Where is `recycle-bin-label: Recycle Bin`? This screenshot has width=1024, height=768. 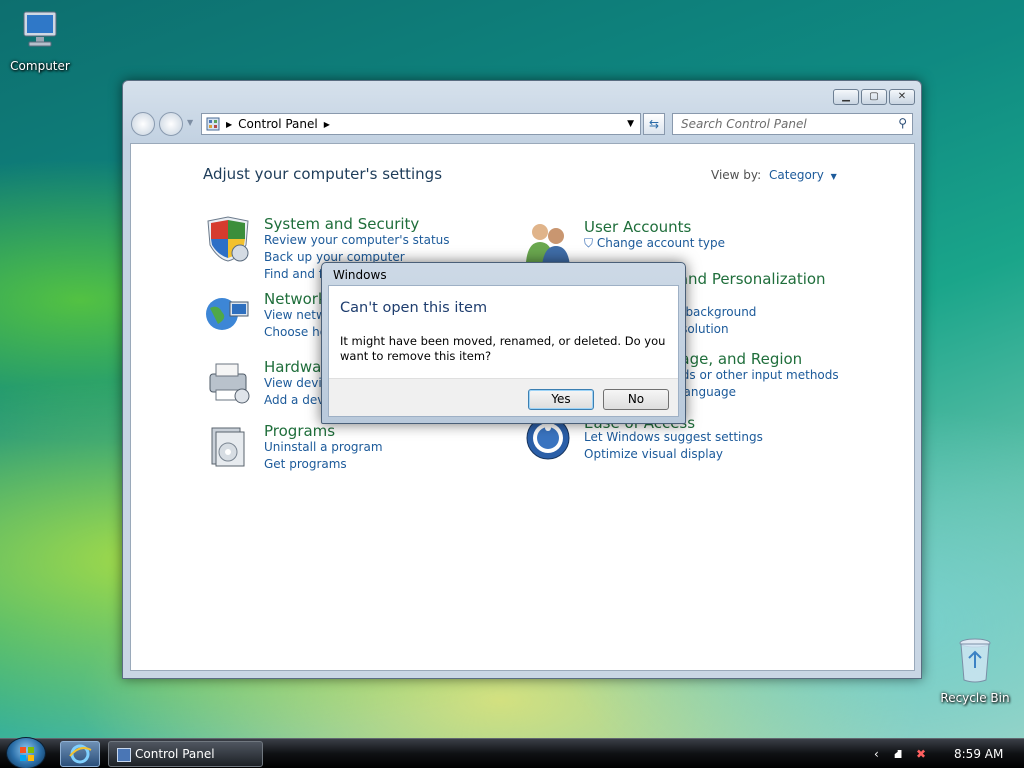
recycle-bin-label: Recycle Bin is located at coordinates (975, 698).